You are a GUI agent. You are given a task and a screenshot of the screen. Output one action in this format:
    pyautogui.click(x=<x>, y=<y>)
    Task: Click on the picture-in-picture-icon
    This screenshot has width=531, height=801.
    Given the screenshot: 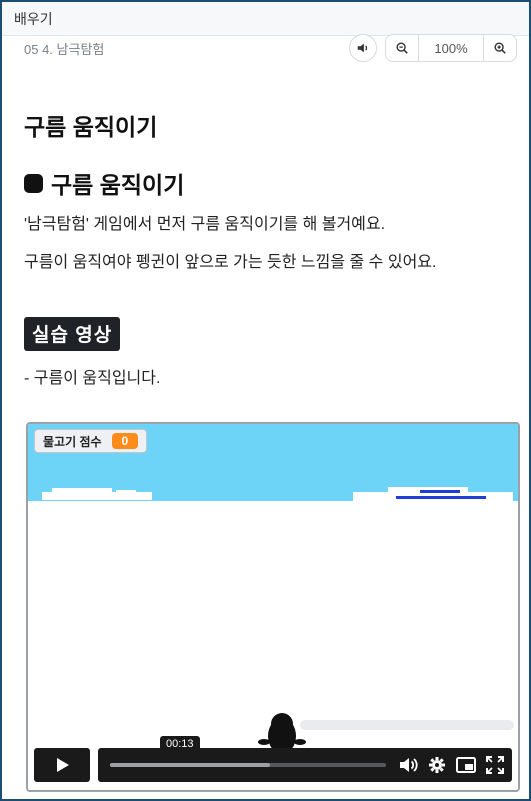 What is the action you would take?
    pyautogui.click(x=466, y=765)
    